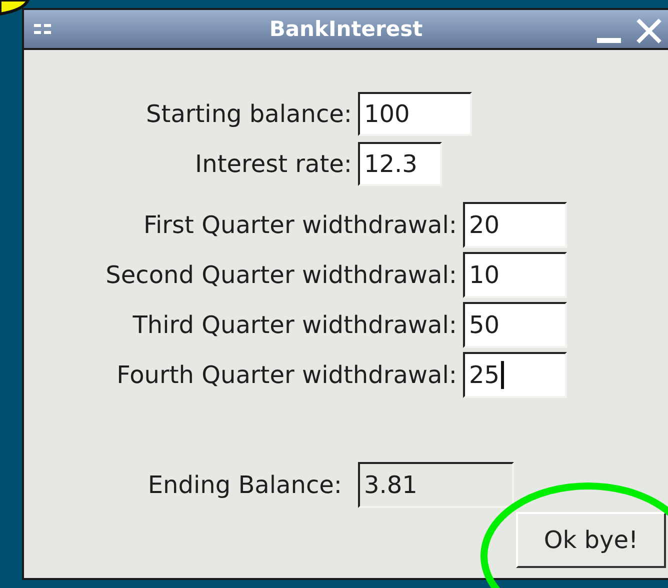  What do you see at coordinates (244, 485) in the screenshot?
I see `field-label: Ending Balance:` at bounding box center [244, 485].